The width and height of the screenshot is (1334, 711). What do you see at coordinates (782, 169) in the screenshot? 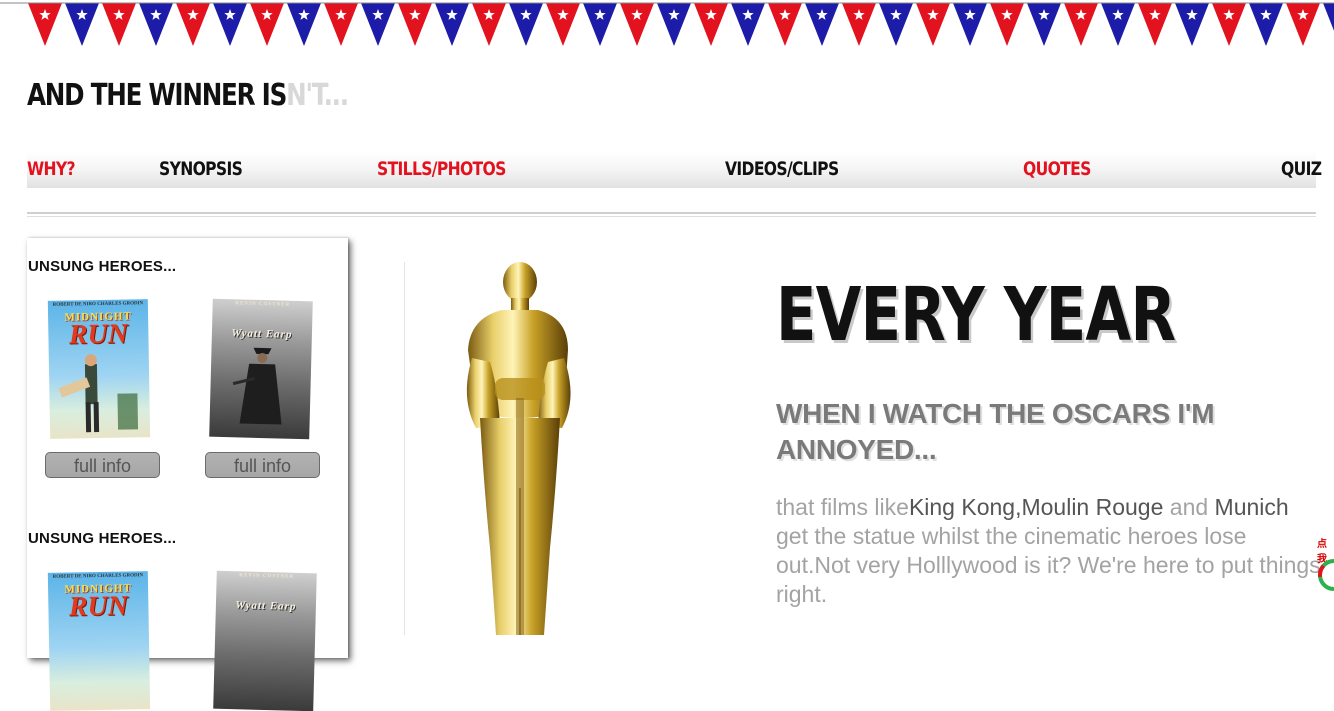
I see `nav-item-videos: VIDEOS/CLIPS` at bounding box center [782, 169].